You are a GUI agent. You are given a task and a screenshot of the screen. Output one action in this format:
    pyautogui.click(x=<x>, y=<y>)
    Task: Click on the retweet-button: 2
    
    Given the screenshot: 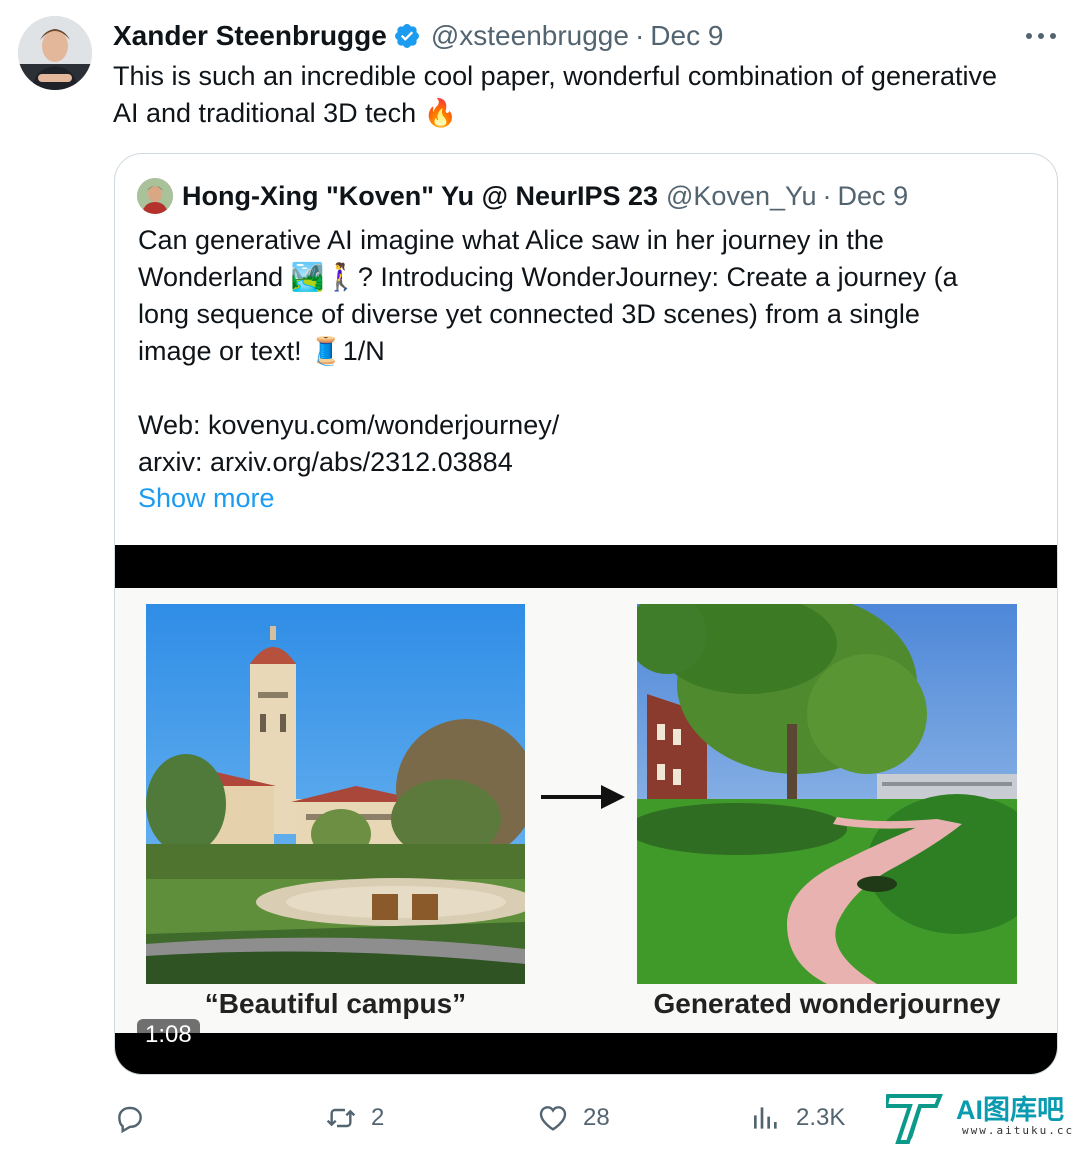 What is the action you would take?
    pyautogui.click(x=354, y=1118)
    